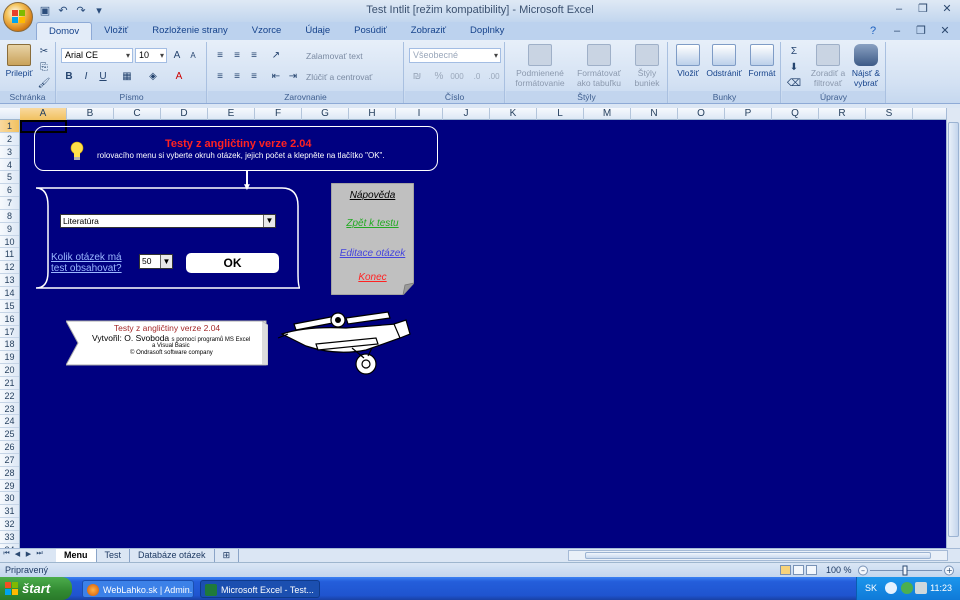  What do you see at coordinates (9, 332) in the screenshot?
I see `row-header-17: 17` at bounding box center [9, 332].